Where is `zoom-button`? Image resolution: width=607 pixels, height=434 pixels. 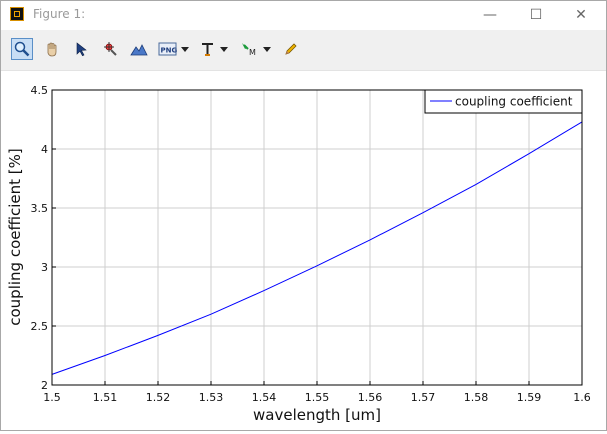 zoom-button is located at coordinates (22, 49).